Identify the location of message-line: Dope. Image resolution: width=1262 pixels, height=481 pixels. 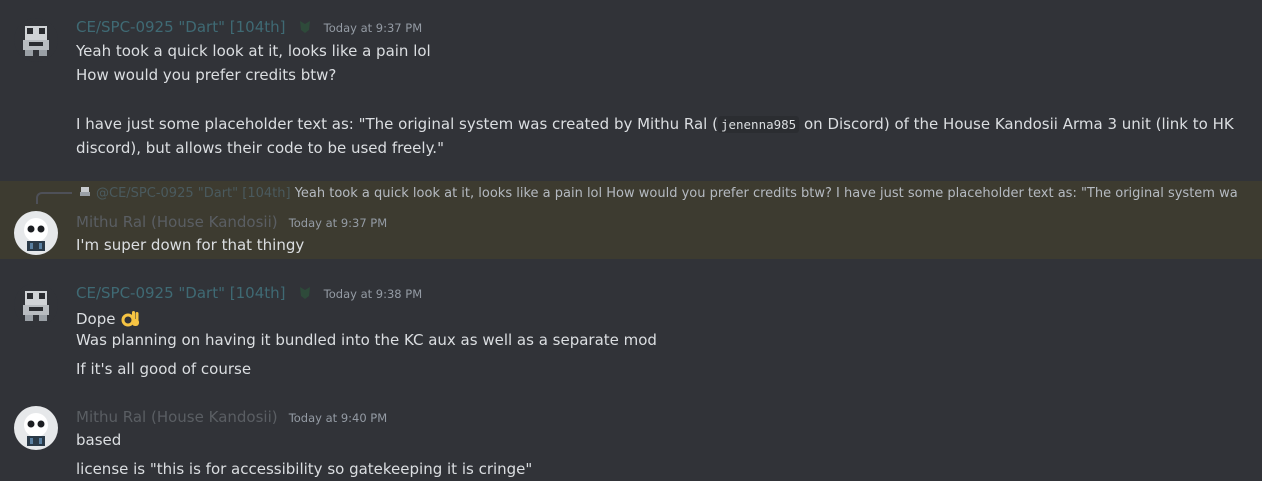
(109, 318).